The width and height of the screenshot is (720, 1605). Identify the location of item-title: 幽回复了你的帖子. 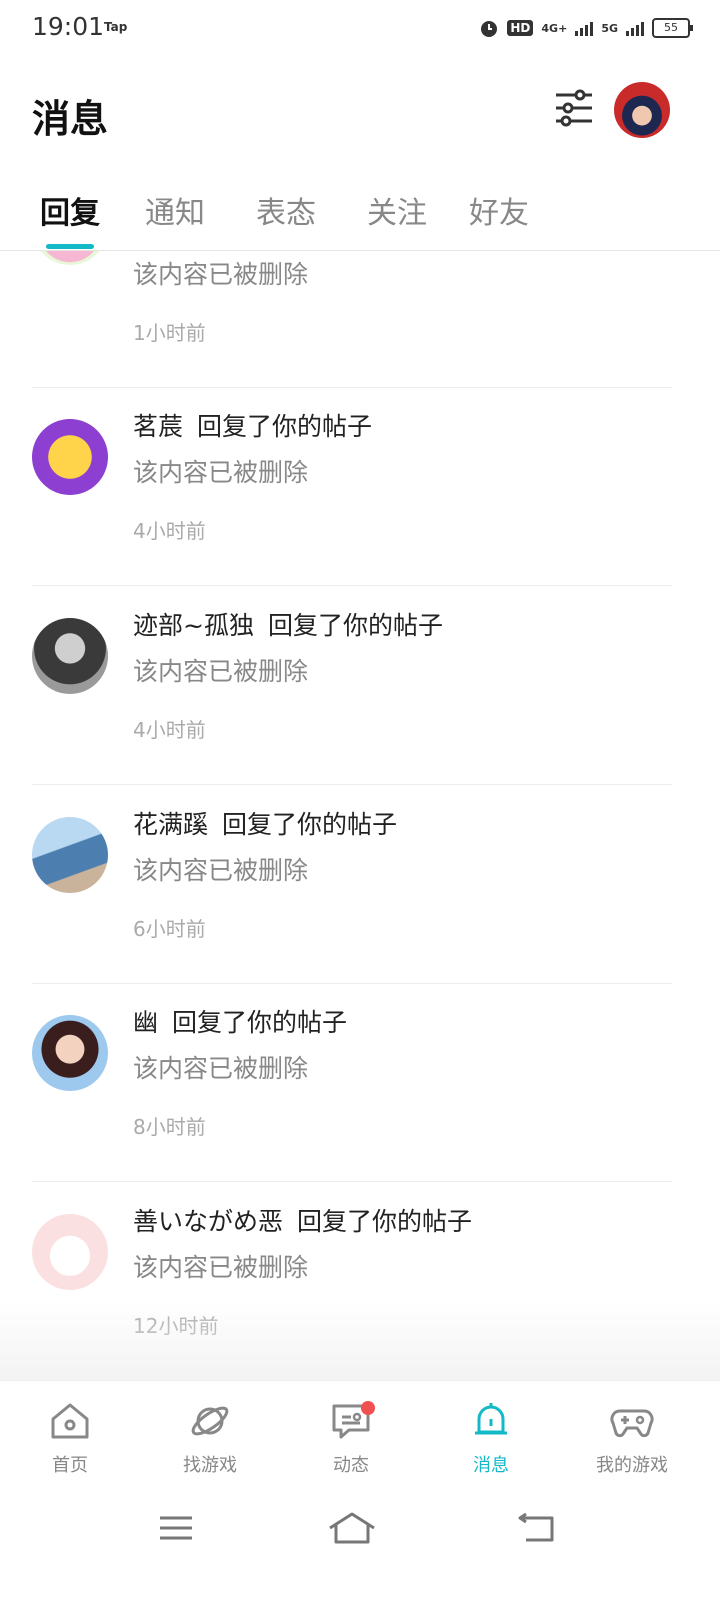
(240, 1021).